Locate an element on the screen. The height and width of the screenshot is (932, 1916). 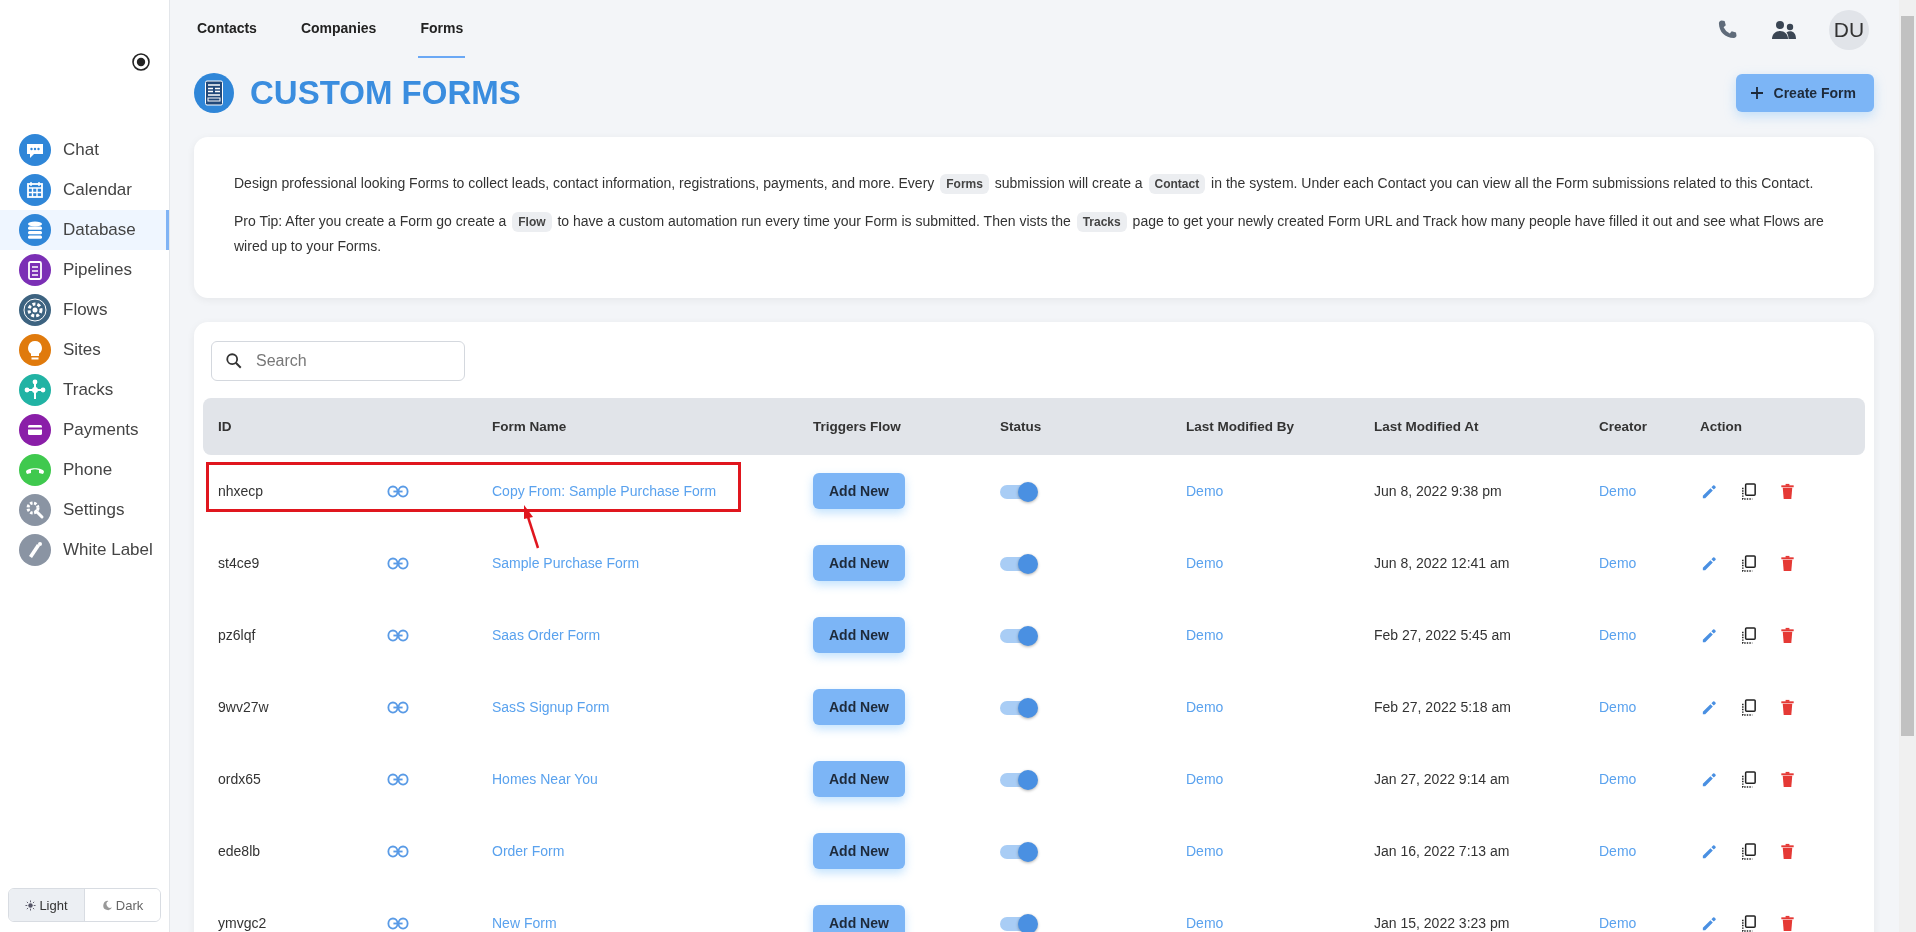
column-header: Form Name is located at coordinates (529, 426).